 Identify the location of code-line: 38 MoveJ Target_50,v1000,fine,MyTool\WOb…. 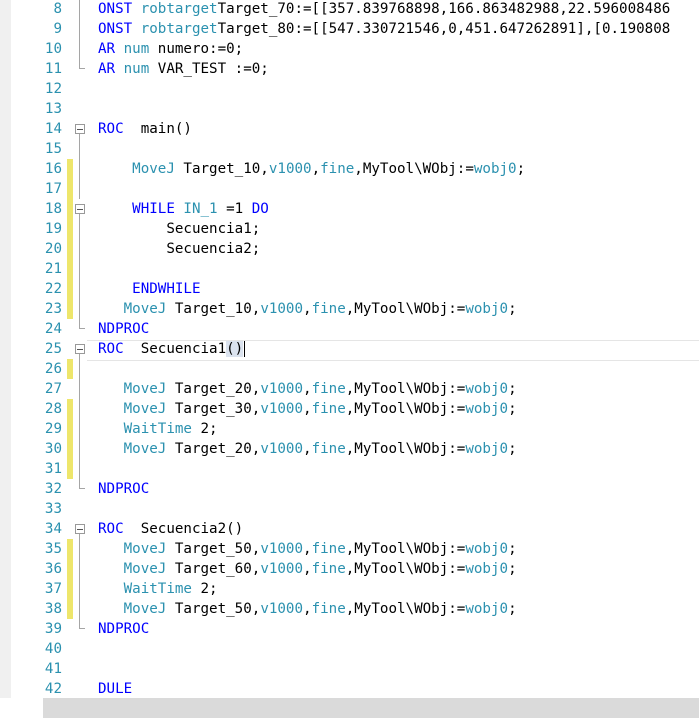
(355, 609).